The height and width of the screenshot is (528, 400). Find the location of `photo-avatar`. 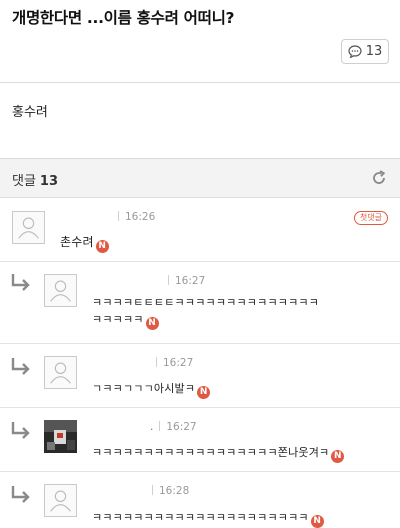

photo-avatar is located at coordinates (60, 436).